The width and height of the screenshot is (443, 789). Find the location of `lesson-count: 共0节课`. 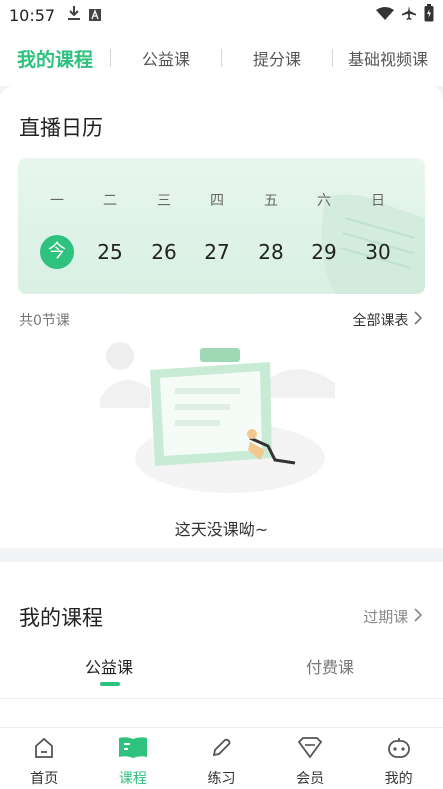

lesson-count: 共0节课 is located at coordinates (44, 321).